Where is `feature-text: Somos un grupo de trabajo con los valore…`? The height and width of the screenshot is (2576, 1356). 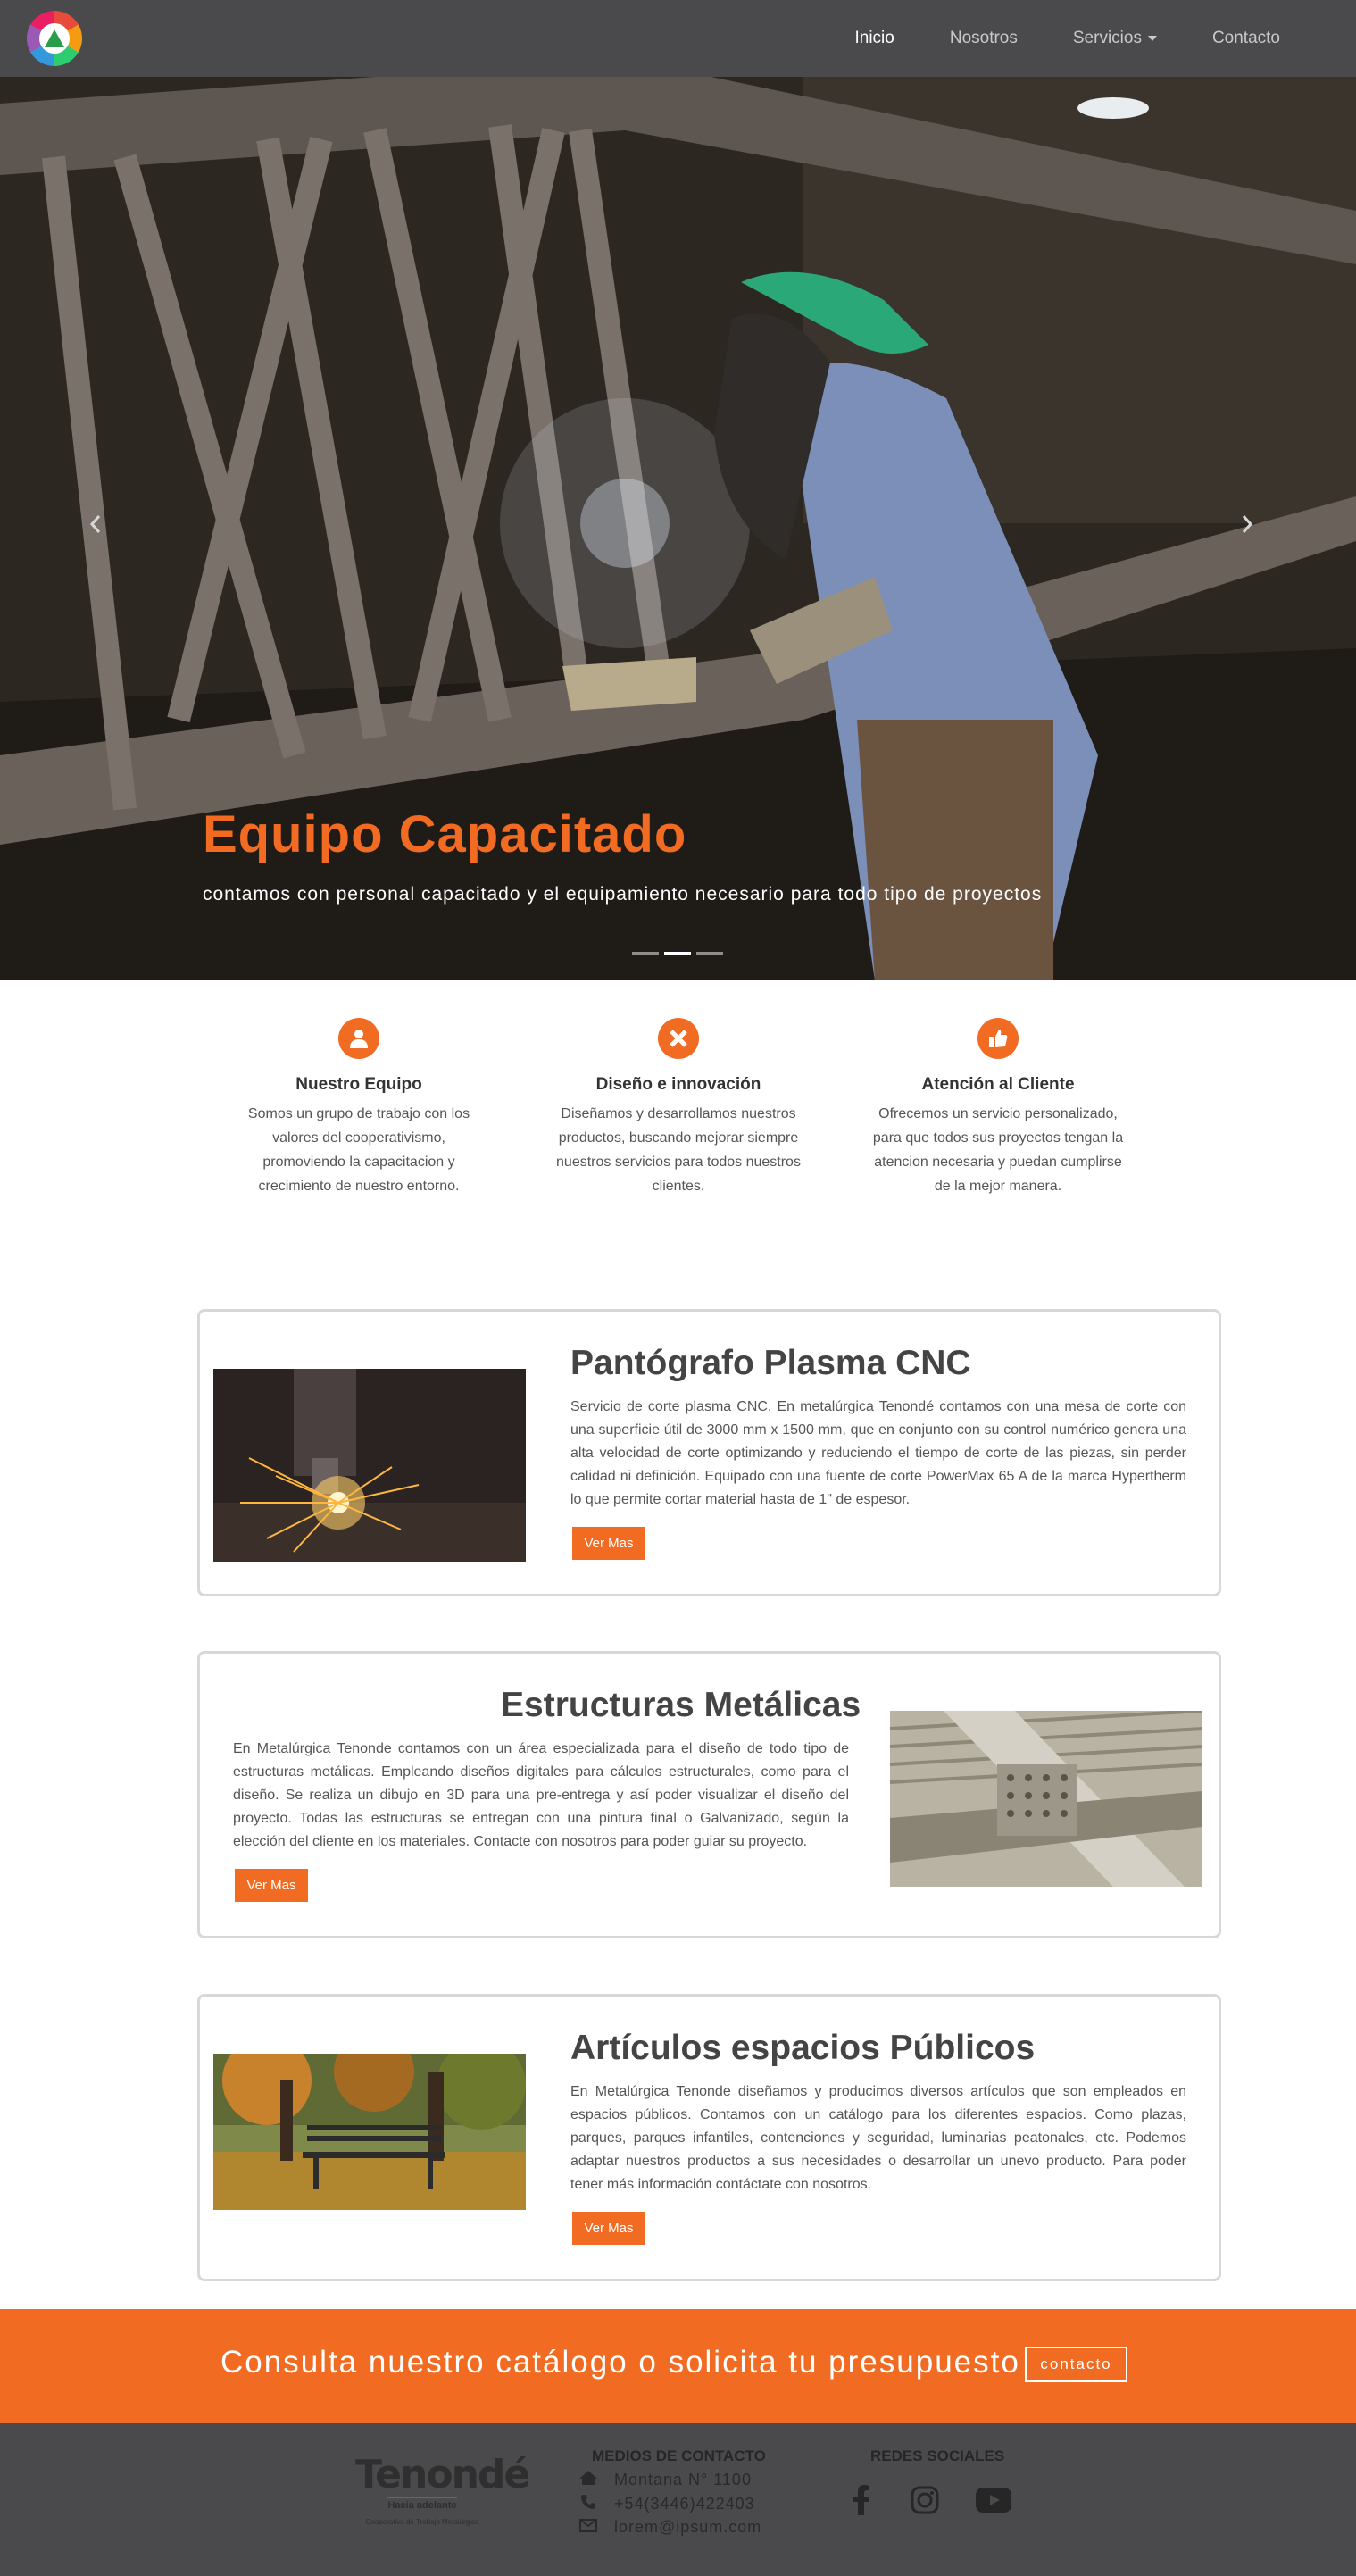 feature-text: Somos un grupo de trabajo con los valore… is located at coordinates (359, 1150).